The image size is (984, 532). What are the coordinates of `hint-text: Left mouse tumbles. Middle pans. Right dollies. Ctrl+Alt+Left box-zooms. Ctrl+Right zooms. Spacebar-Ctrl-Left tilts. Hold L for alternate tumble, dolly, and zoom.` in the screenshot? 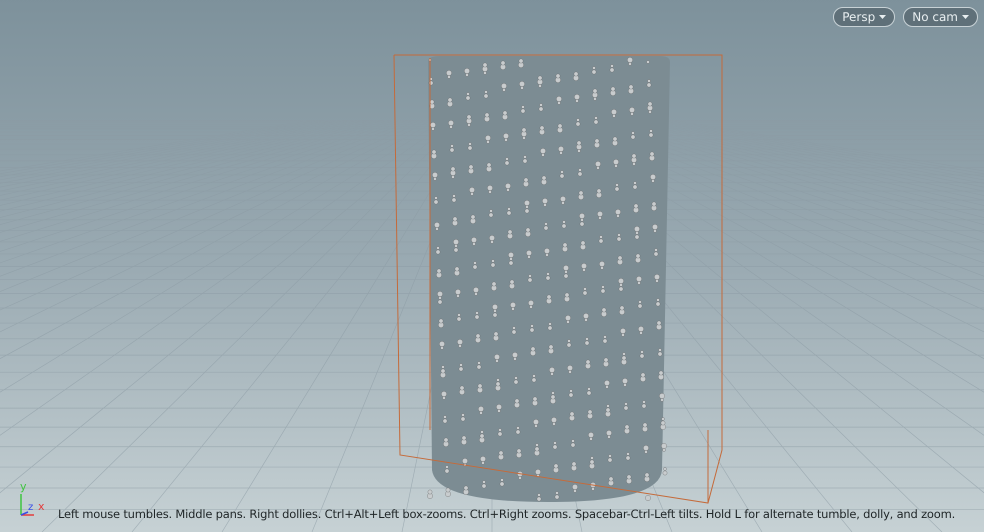 It's located at (507, 514).